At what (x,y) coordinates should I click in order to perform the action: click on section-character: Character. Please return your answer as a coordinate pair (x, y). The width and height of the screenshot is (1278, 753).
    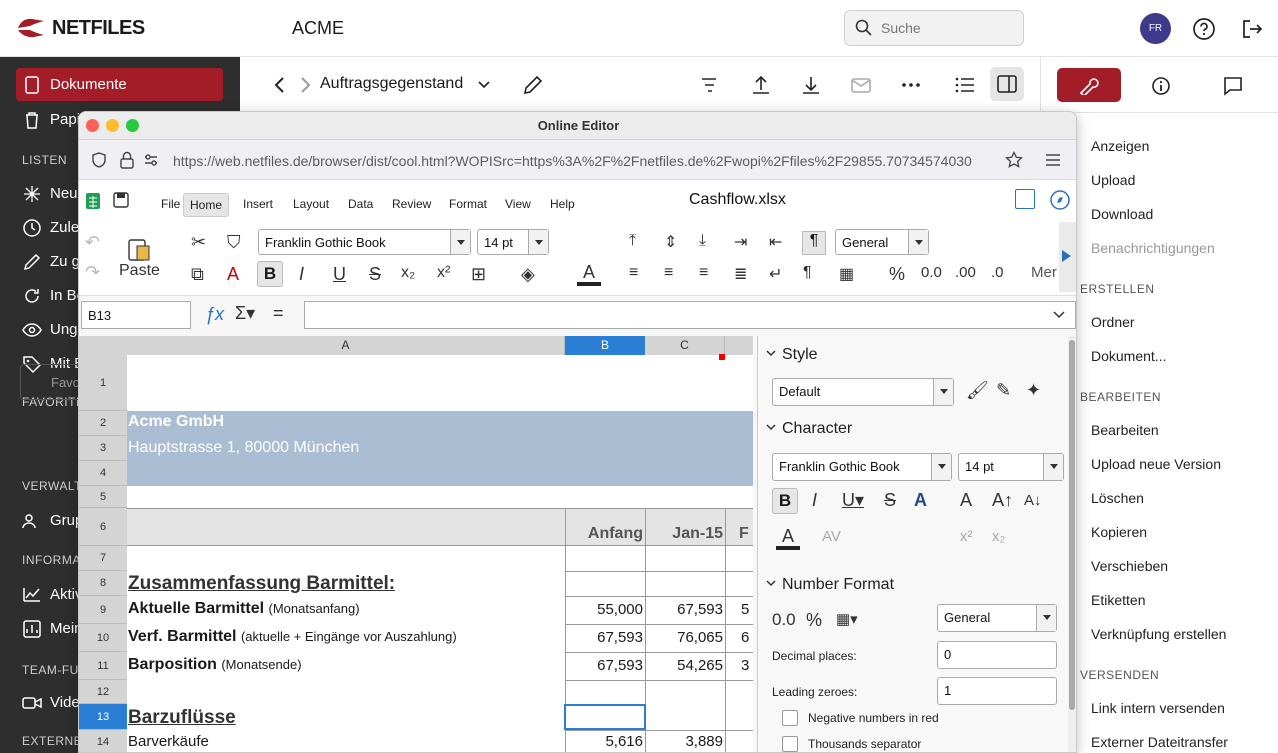
    Looking at the image, I should click on (817, 429).